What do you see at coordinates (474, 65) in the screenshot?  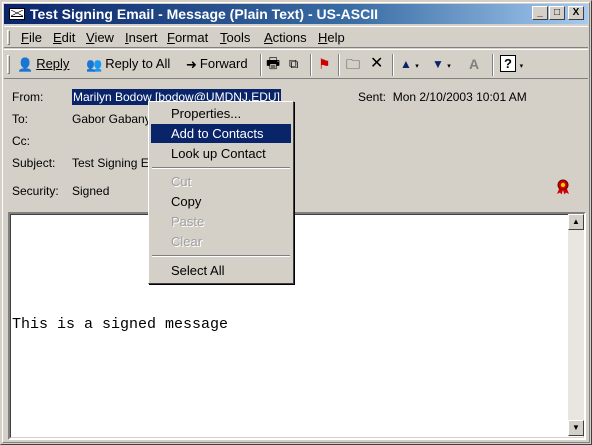 I see `font-size-icon: A` at bounding box center [474, 65].